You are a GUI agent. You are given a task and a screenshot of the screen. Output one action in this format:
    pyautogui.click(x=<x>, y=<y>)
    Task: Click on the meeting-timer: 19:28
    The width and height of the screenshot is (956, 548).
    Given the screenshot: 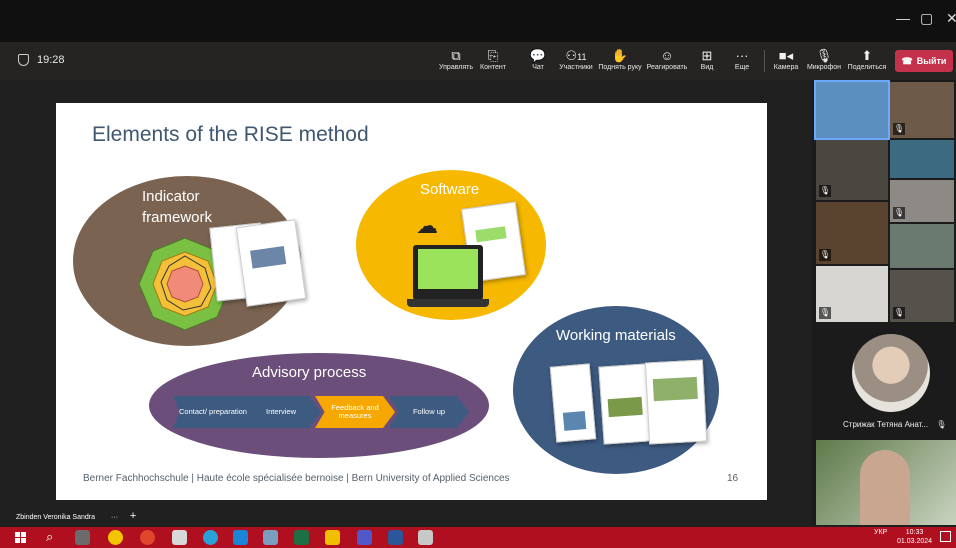 What is the action you would take?
    pyautogui.click(x=41, y=60)
    